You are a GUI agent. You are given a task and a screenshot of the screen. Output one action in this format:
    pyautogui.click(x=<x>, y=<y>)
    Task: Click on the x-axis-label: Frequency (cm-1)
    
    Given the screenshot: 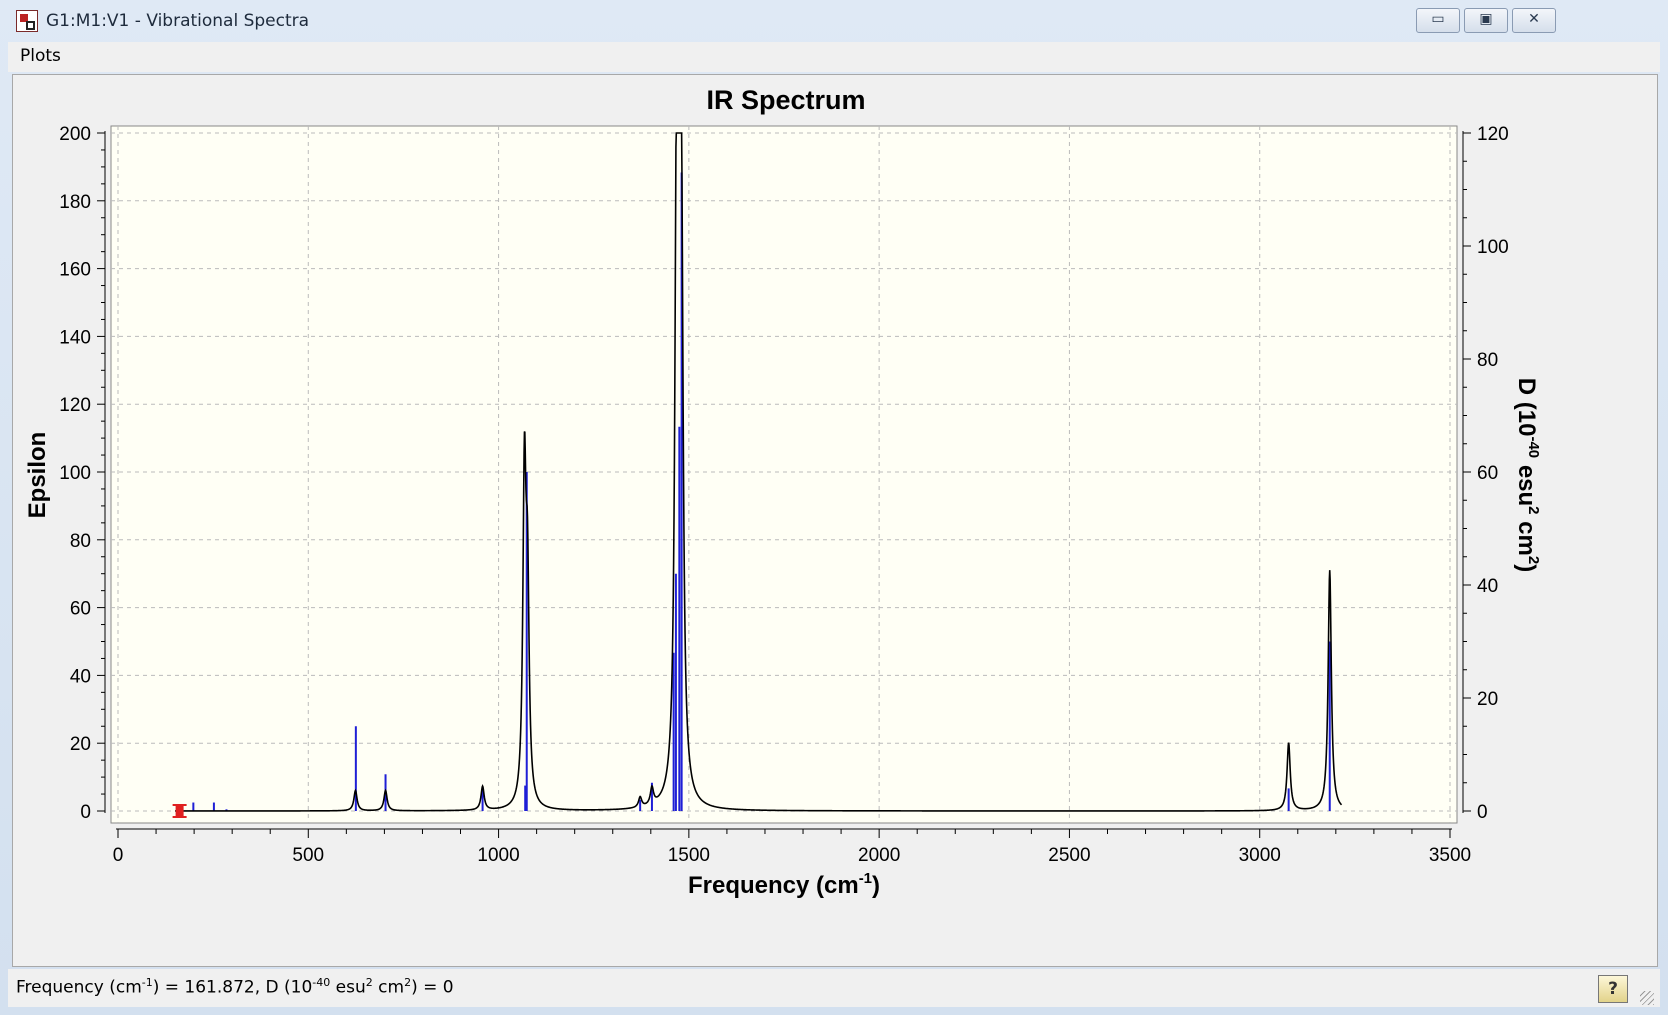 What is the action you would take?
    pyautogui.click(x=784, y=884)
    